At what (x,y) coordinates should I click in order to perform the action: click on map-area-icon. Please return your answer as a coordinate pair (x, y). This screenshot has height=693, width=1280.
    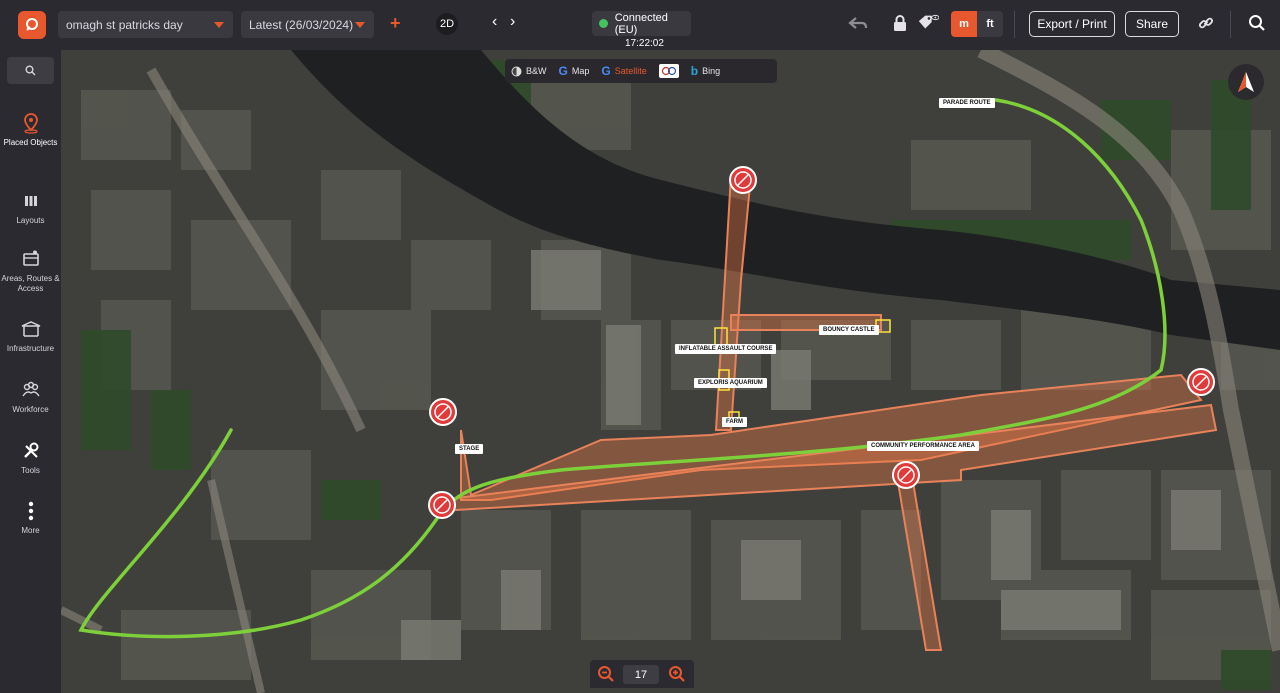
    Looking at the image, I should click on (30, 258).